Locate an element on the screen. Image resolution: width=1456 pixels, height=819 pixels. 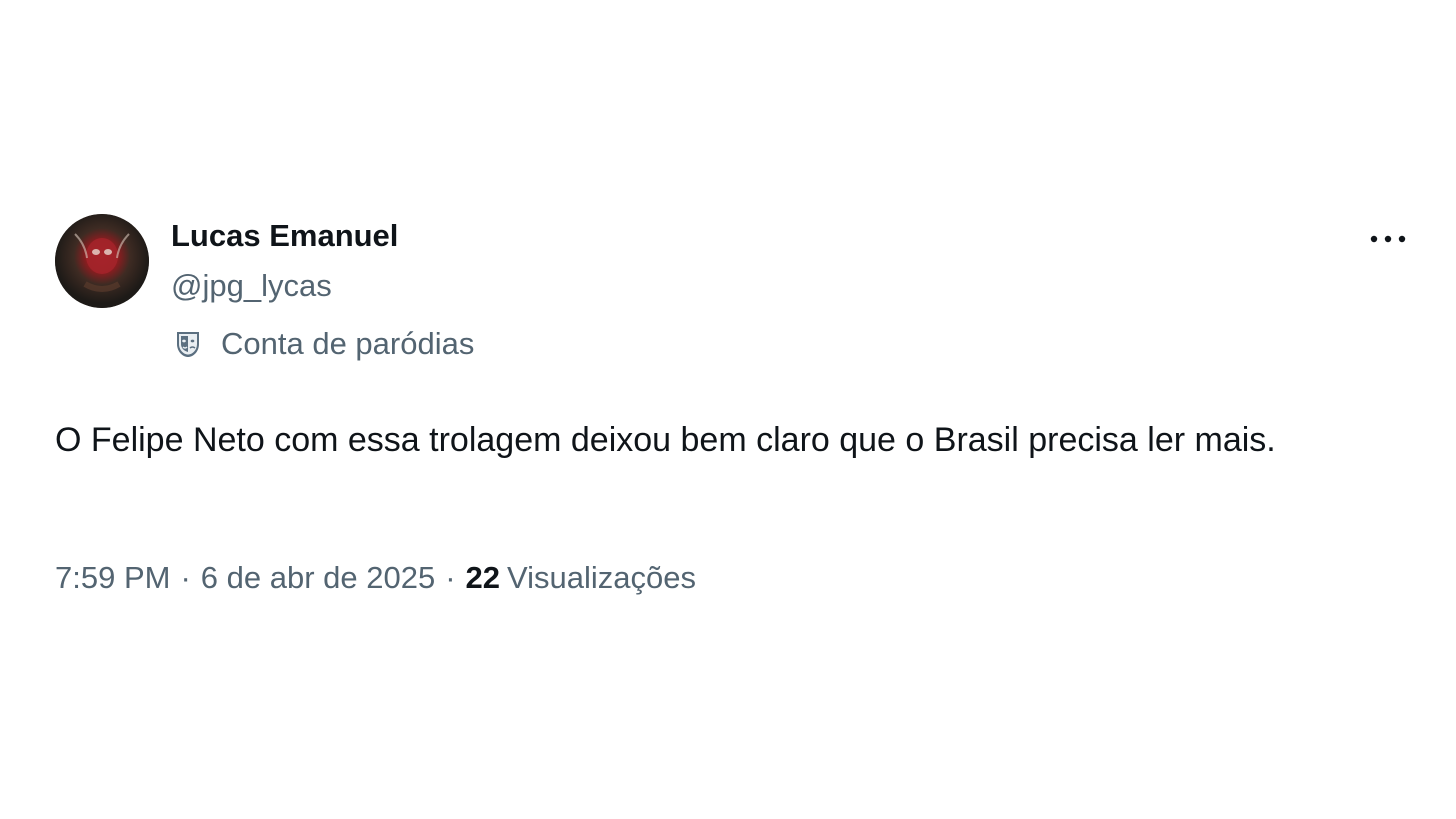
author-handle: @jpg_lycas is located at coordinates (251, 286).